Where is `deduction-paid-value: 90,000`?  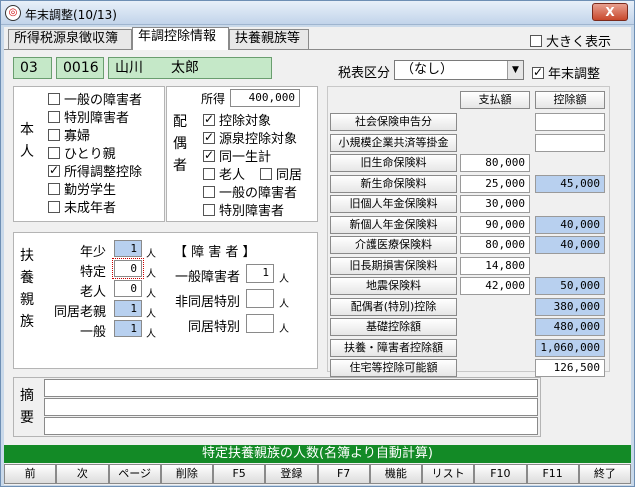
deduction-paid-value: 90,000 is located at coordinates (495, 225).